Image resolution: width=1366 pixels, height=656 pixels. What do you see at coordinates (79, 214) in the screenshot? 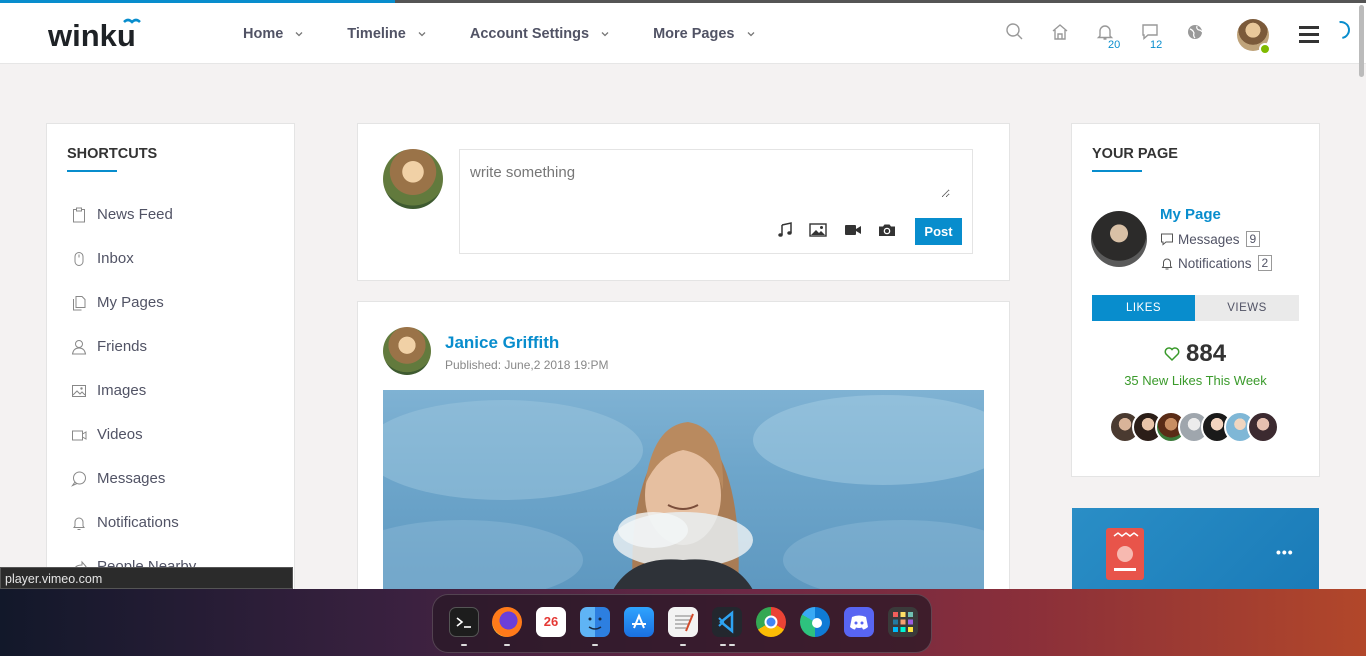
I see `clipboard-icon` at bounding box center [79, 214].